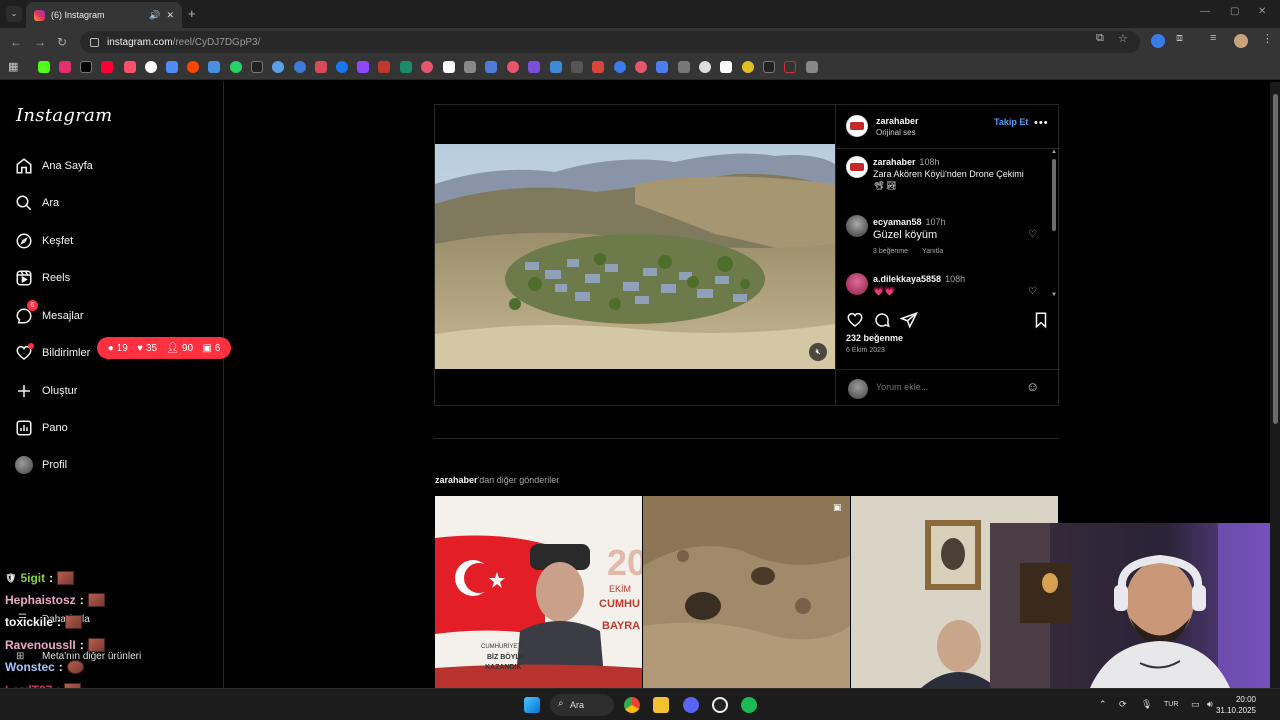 This screenshot has height=720, width=1280. I want to click on sidebar-item-messages: 6 Mesajlar, so click(114, 314).